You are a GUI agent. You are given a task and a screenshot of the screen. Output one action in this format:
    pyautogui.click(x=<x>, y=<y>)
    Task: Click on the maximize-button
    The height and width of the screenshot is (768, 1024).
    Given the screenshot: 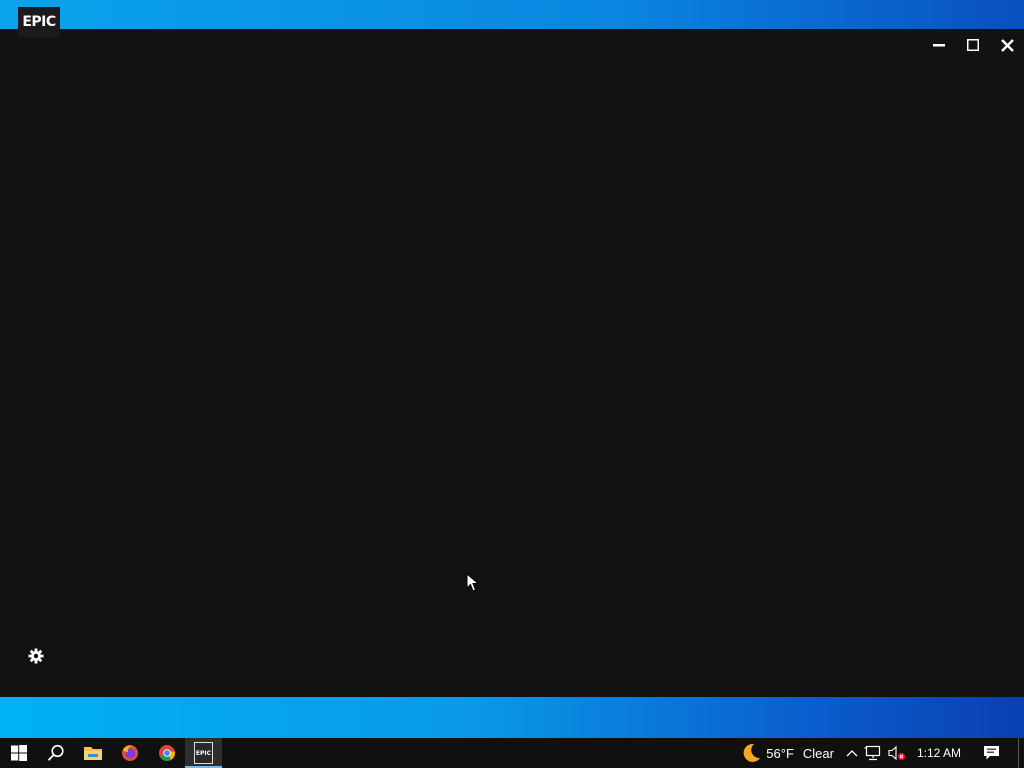 What is the action you would take?
    pyautogui.click(x=973, y=45)
    